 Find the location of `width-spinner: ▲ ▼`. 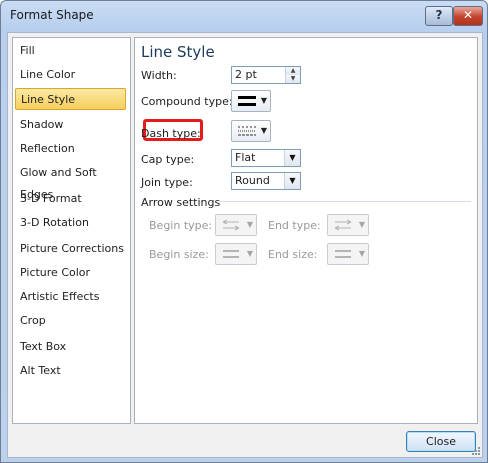

width-spinner: ▲ ▼ is located at coordinates (292, 75).